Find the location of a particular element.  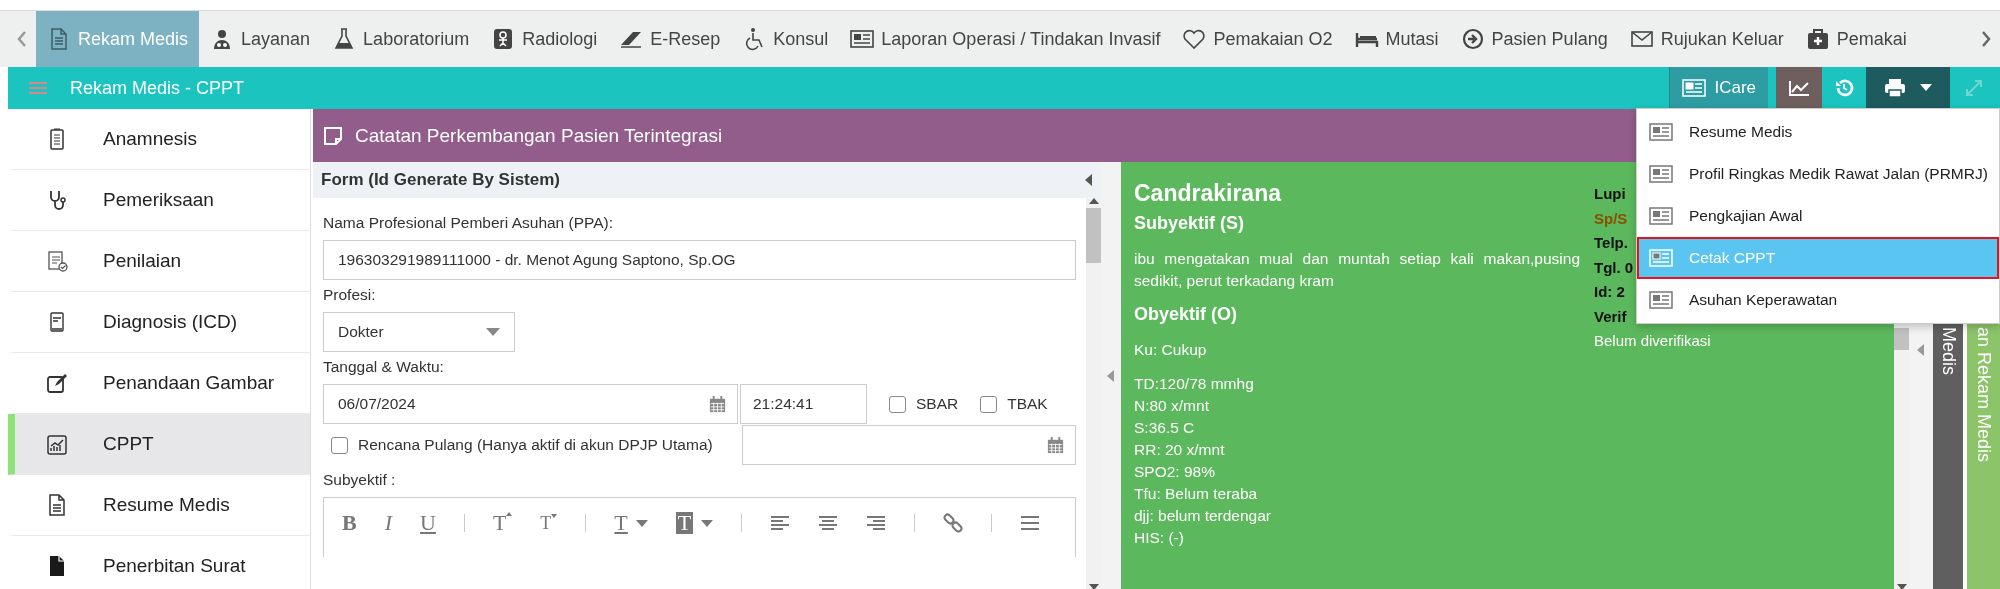

nav-tab: Mutasi is located at coordinates (1396, 39).